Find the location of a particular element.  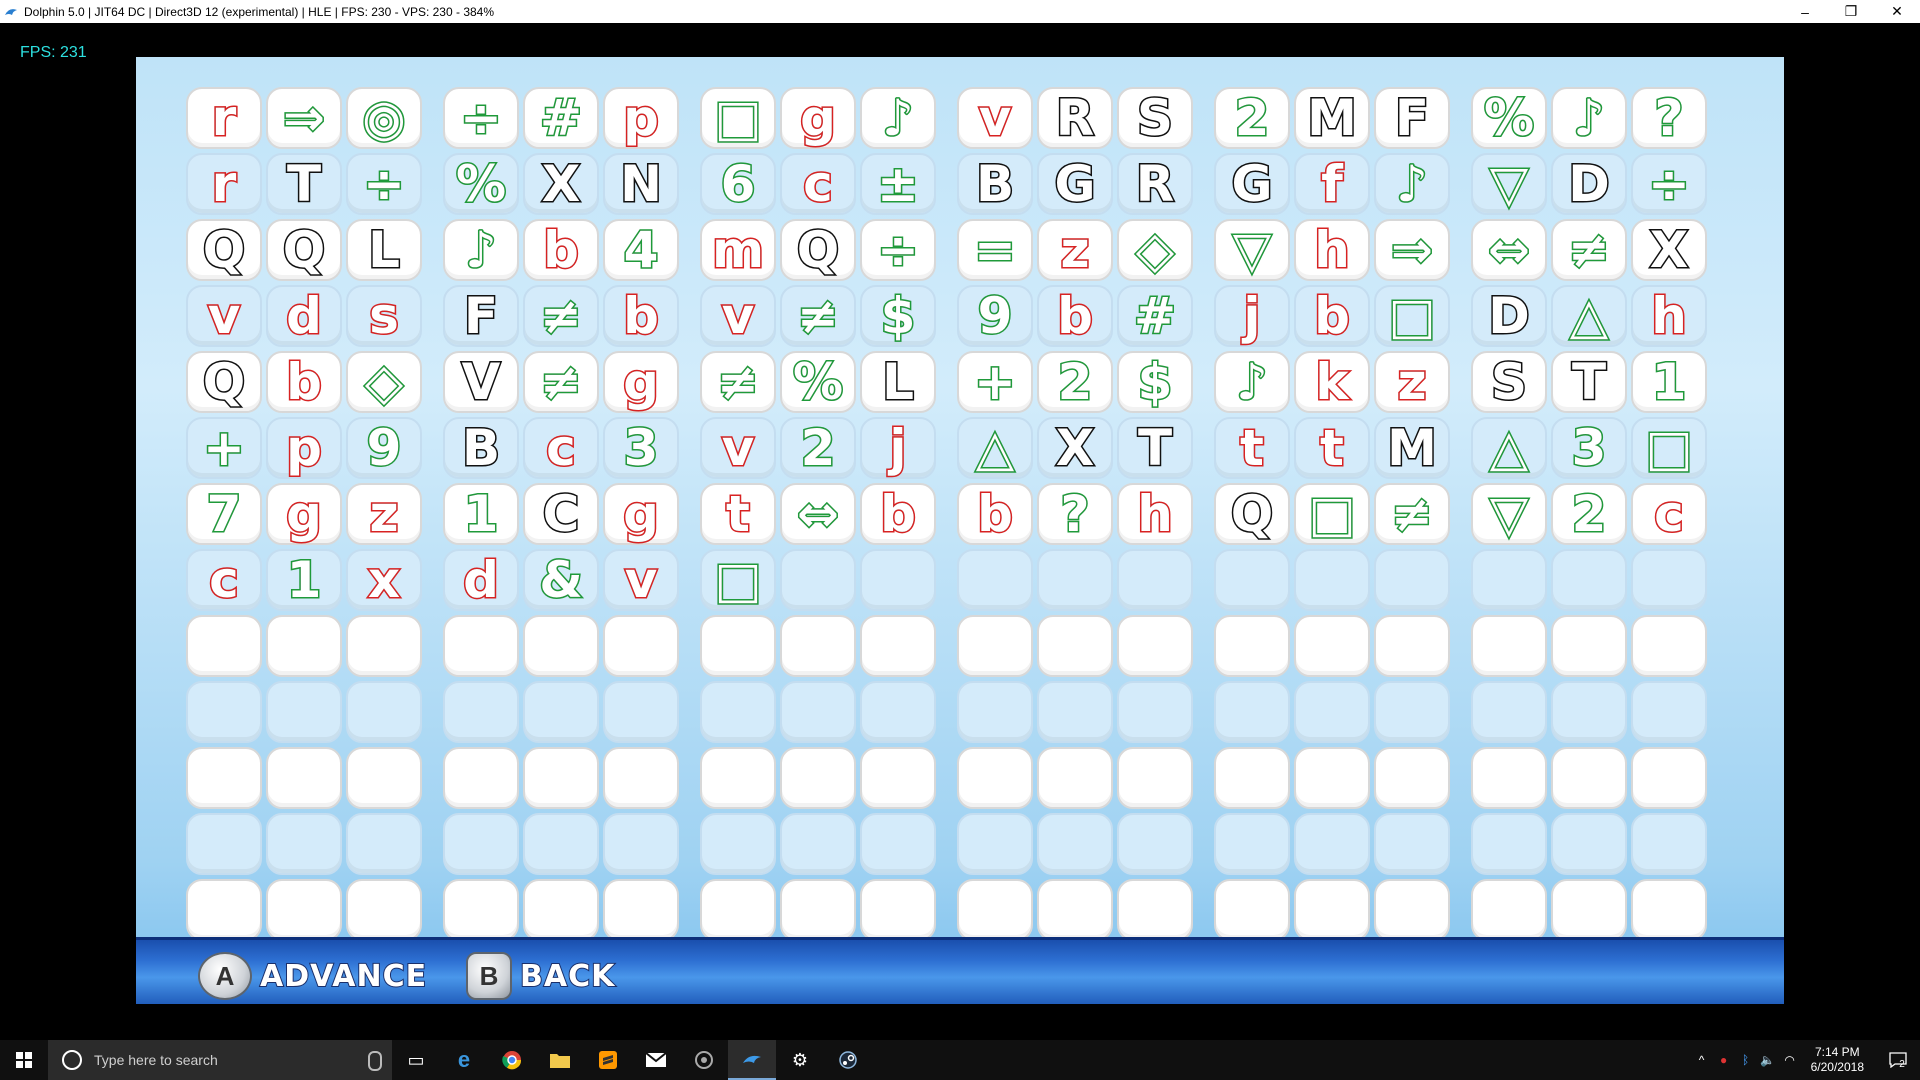

symbol-cell: p is located at coordinates (304, 448).